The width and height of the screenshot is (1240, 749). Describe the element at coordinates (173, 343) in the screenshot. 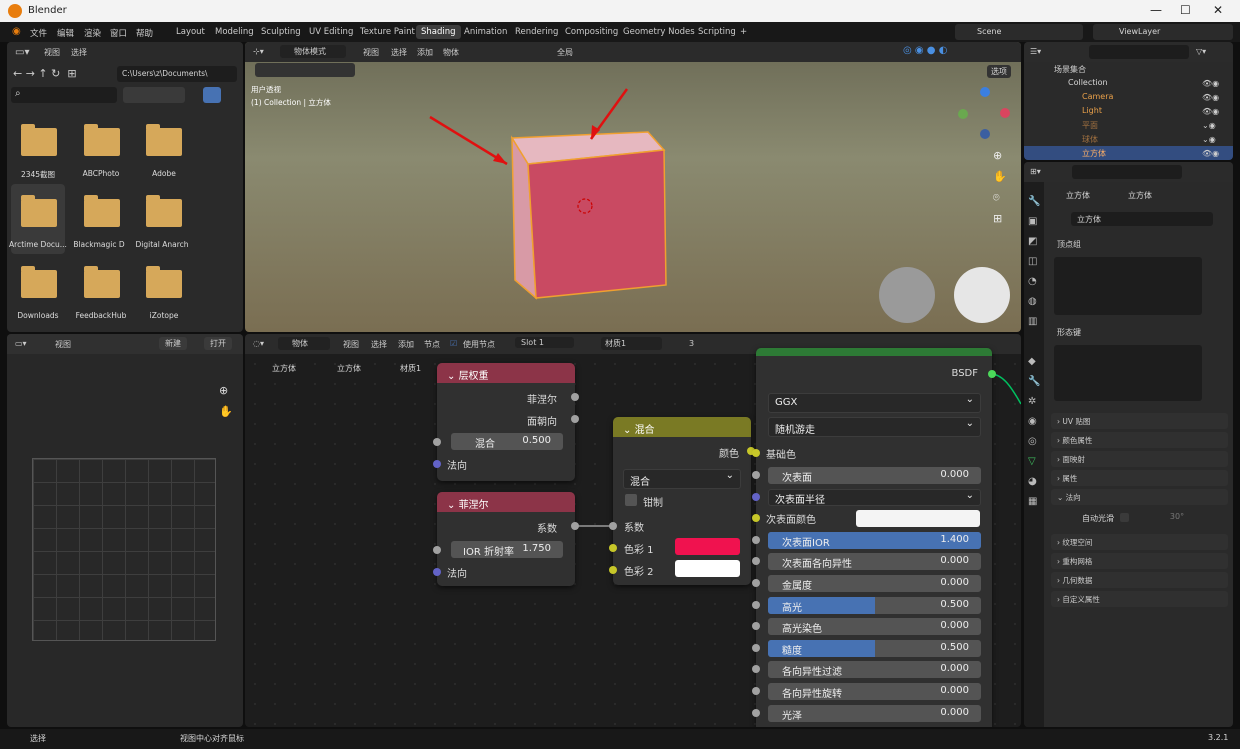

I see `new-image-button: 新建` at that location.